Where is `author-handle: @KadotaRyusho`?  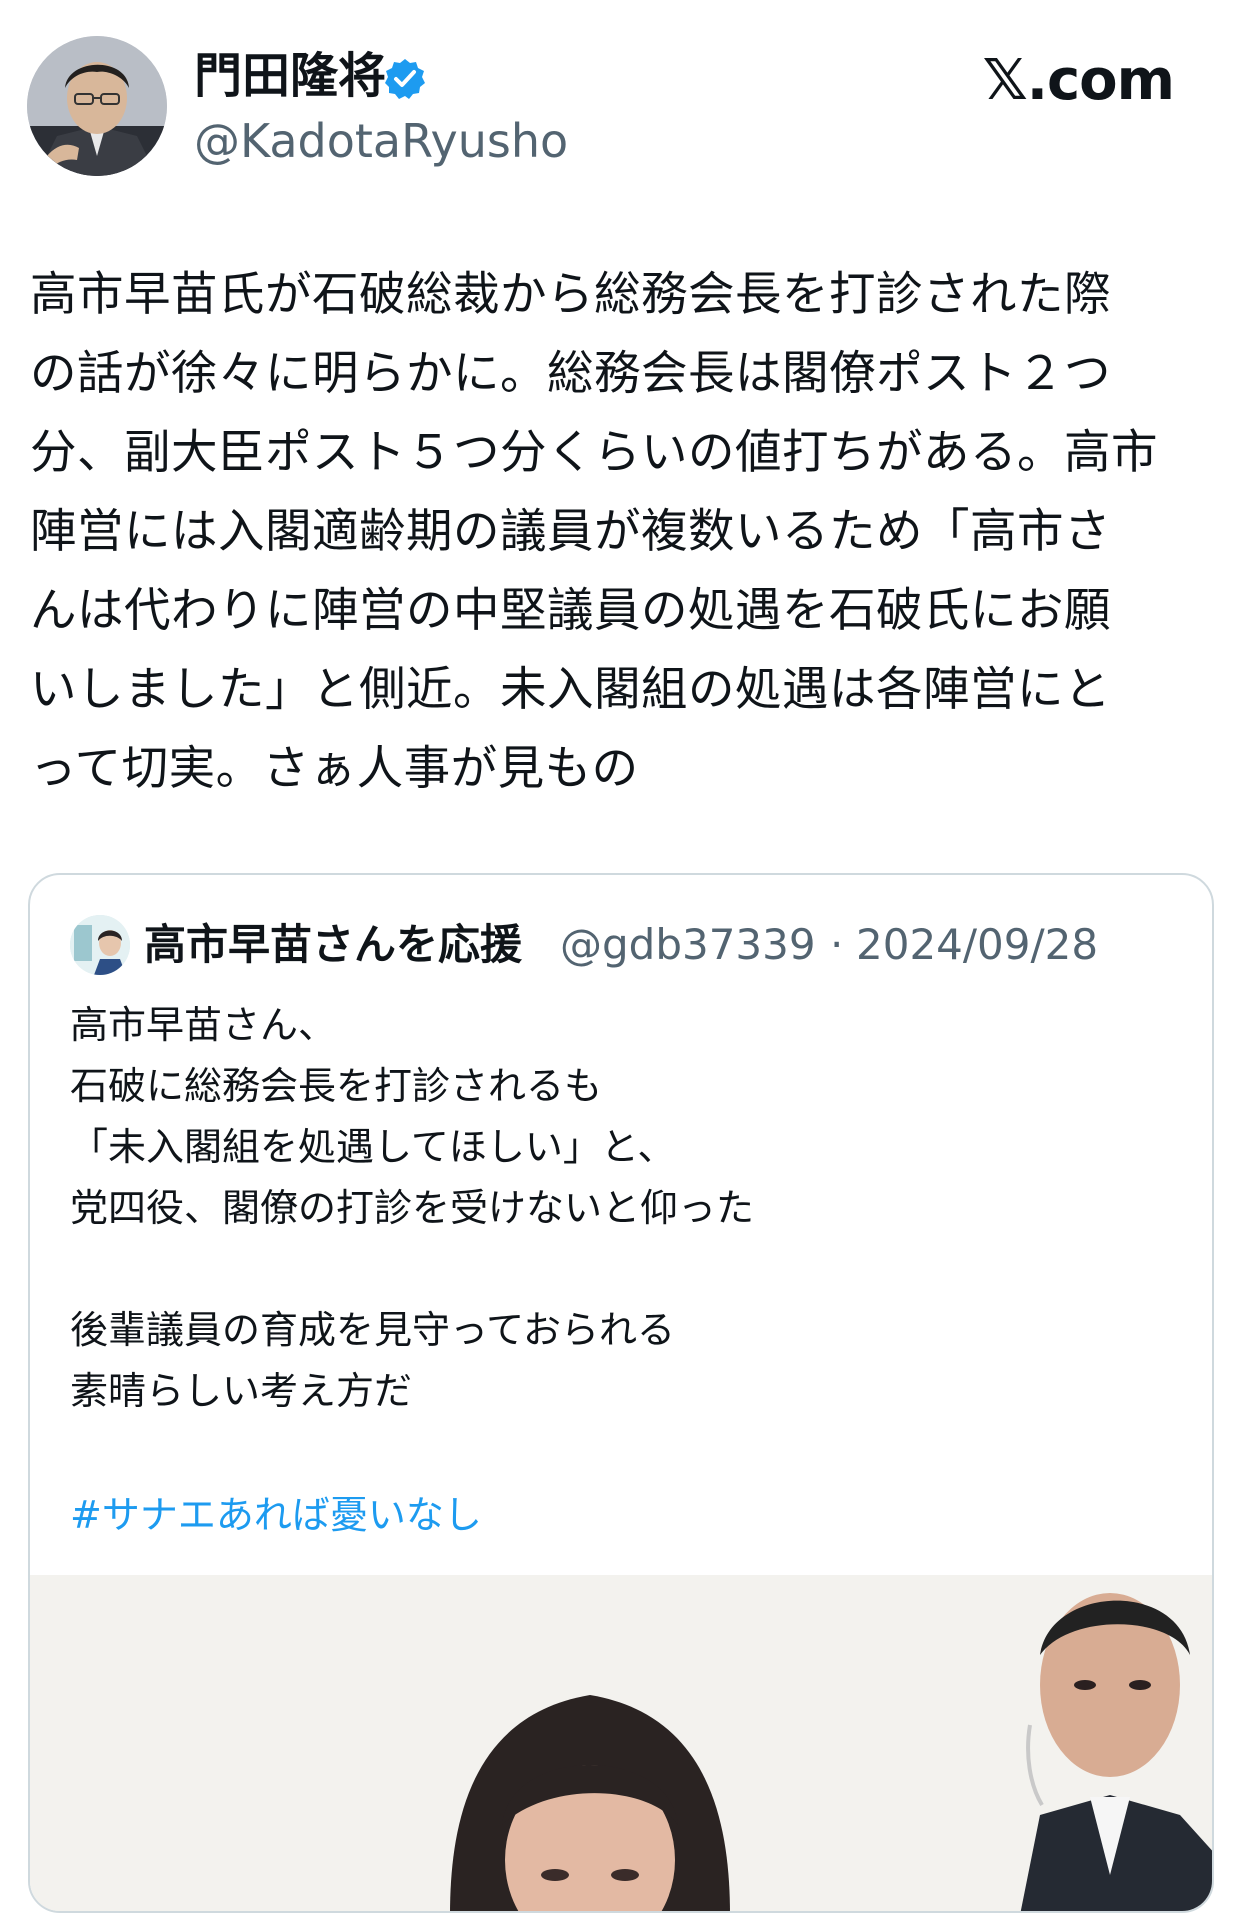
author-handle: @KadotaRyusho is located at coordinates (381, 141).